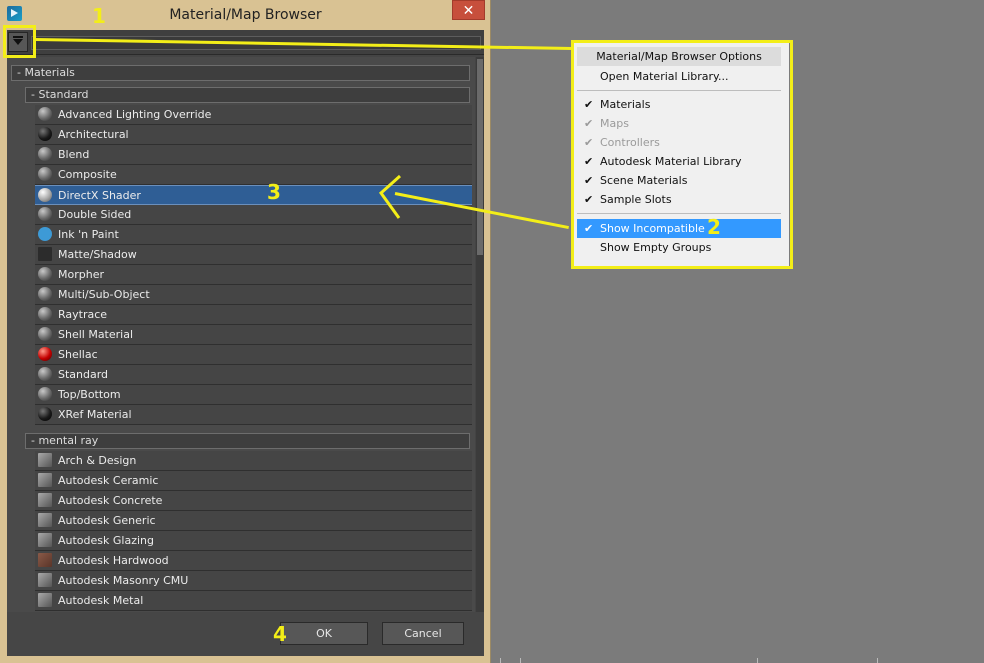 This screenshot has height=663, width=984. What do you see at coordinates (253, 601) in the screenshot?
I see `material-item-autodesk-metal: Autodesk Metal` at bounding box center [253, 601].